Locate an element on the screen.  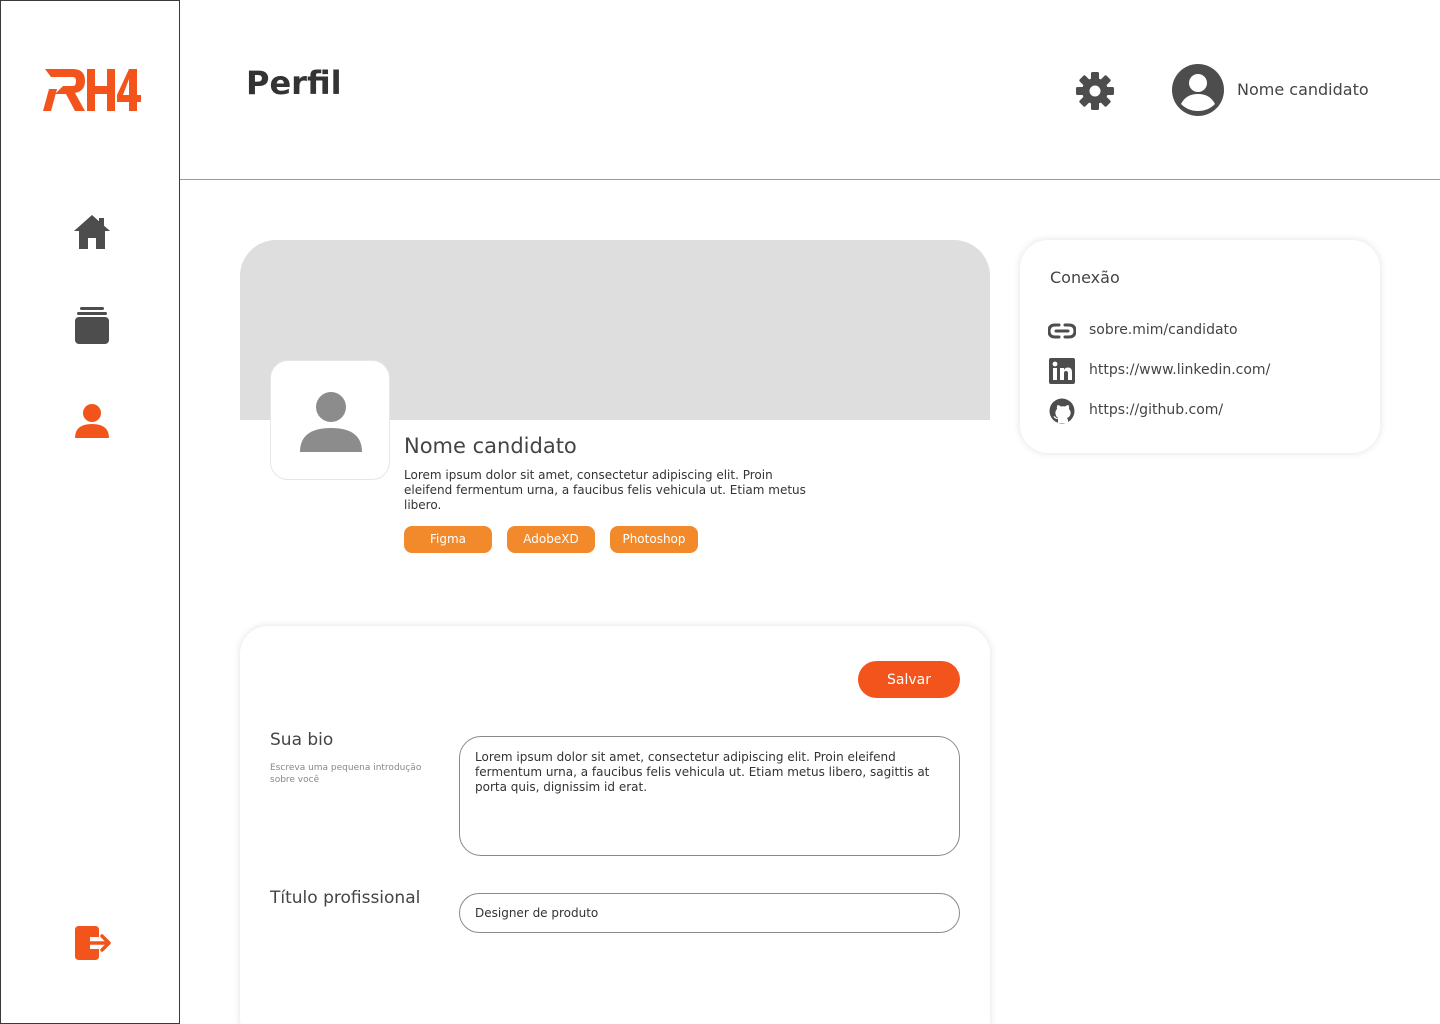
profile-photo is located at coordinates (330, 420).